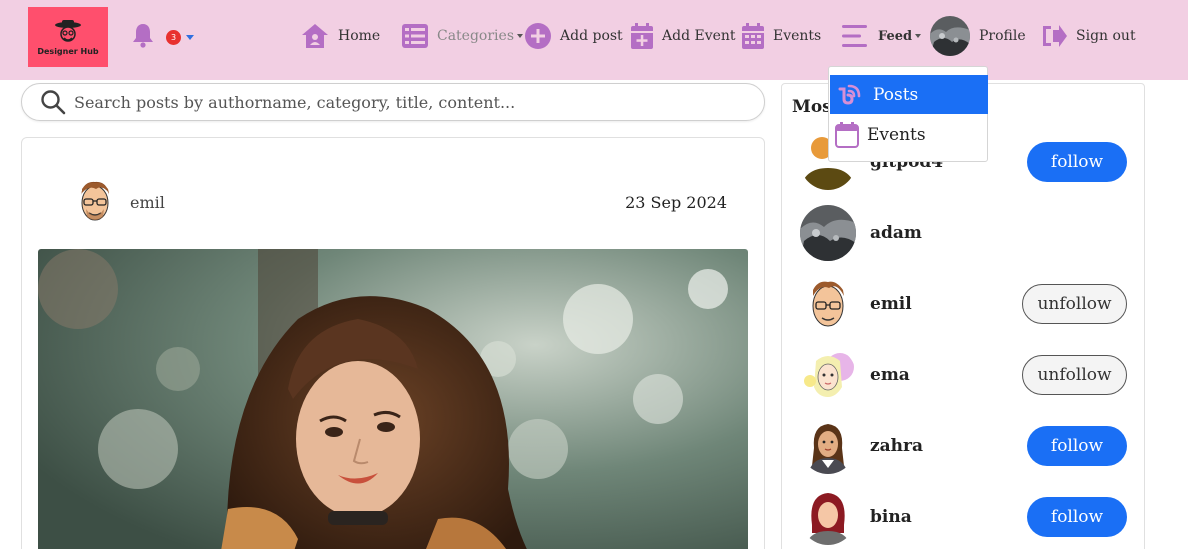 This screenshot has width=1188, height=549. Describe the element at coordinates (94, 202) in the screenshot. I see `post-author-avatar` at that location.